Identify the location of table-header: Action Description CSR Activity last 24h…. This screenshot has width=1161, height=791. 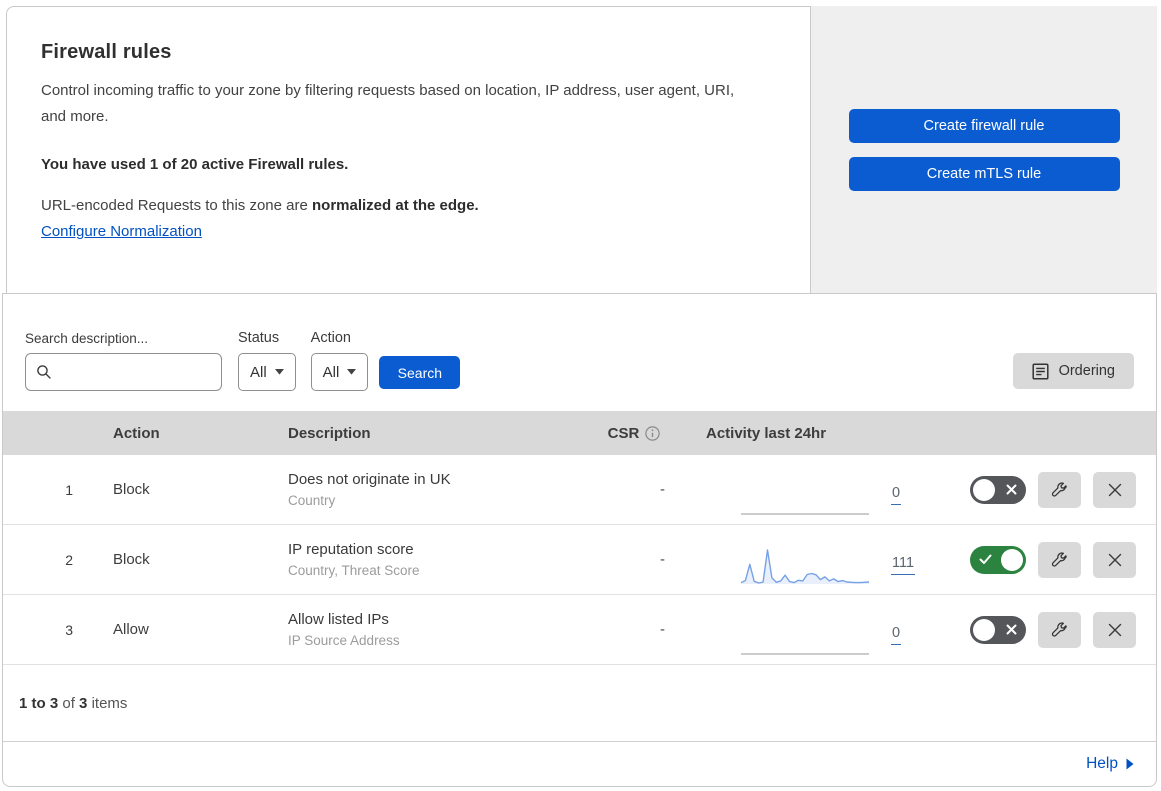
(579, 433).